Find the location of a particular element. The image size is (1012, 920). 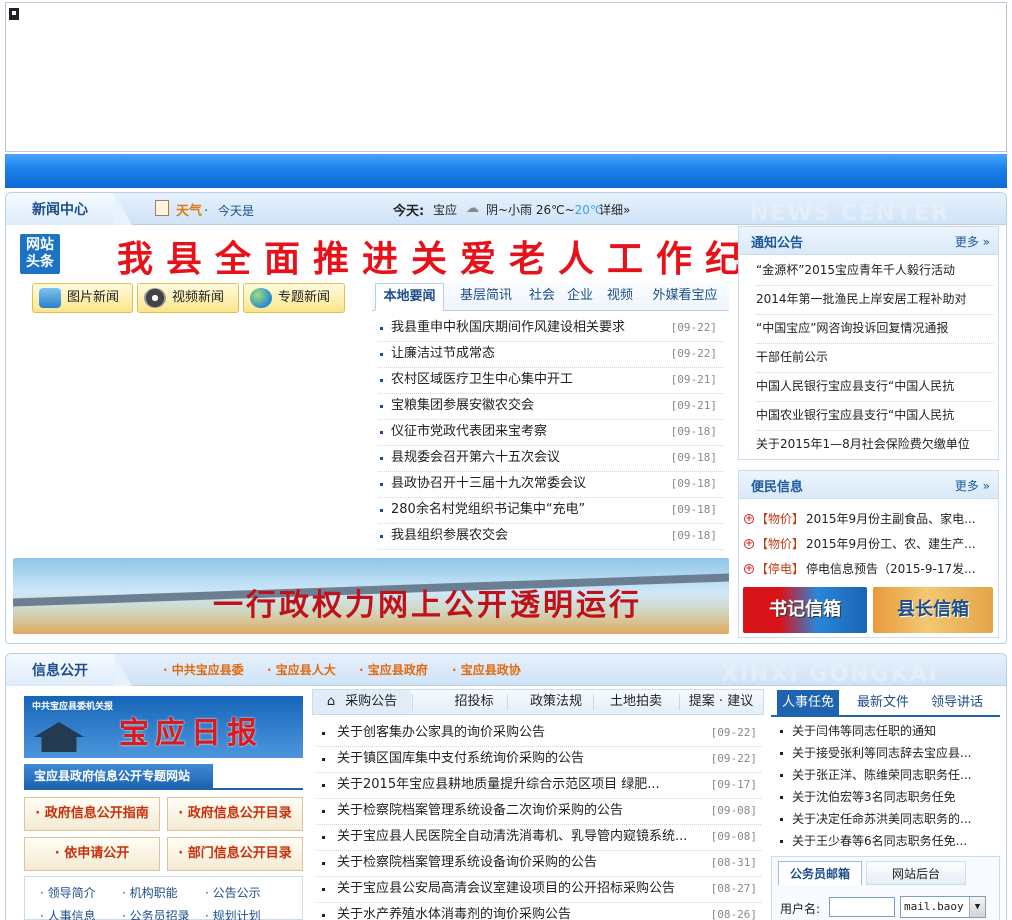

video-news-button: 视频新闻 is located at coordinates (188, 298).